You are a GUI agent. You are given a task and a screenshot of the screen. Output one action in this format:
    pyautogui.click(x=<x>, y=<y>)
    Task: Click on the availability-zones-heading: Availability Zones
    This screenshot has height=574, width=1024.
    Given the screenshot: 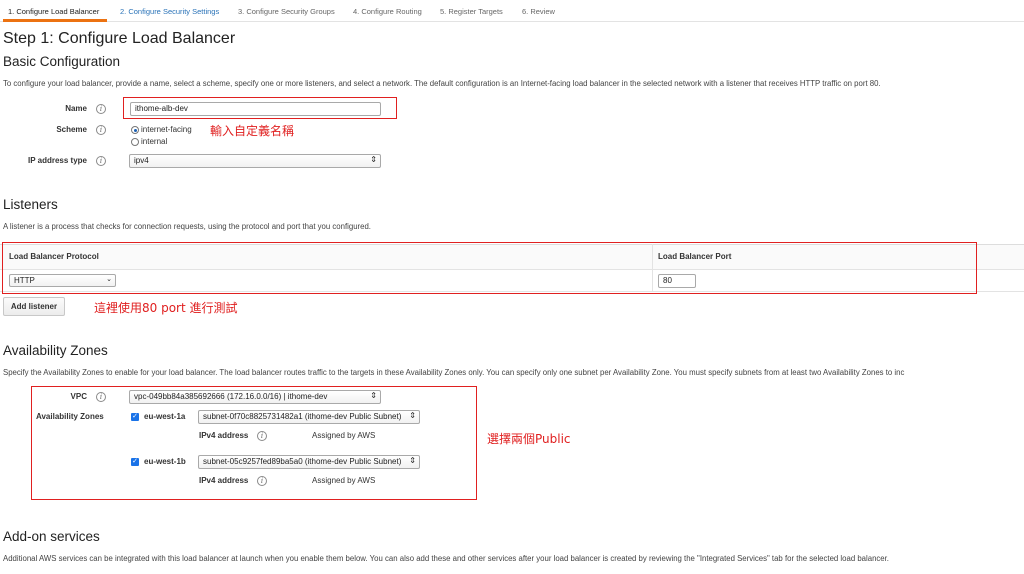 What is the action you would take?
    pyautogui.click(x=55, y=350)
    